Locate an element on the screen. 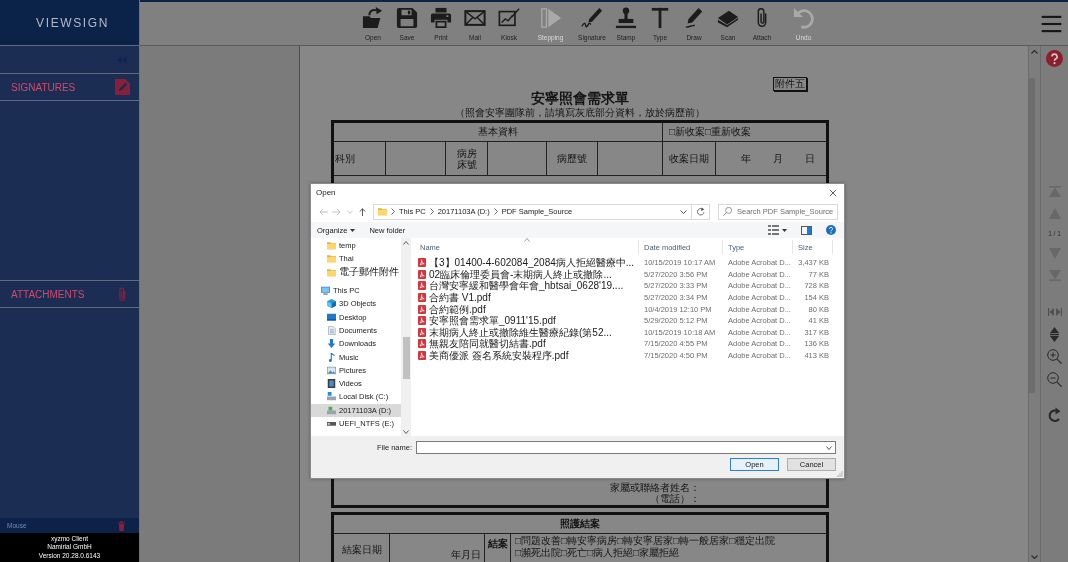 The image size is (1068, 562). date-unit-label: 月 is located at coordinates (778, 158).